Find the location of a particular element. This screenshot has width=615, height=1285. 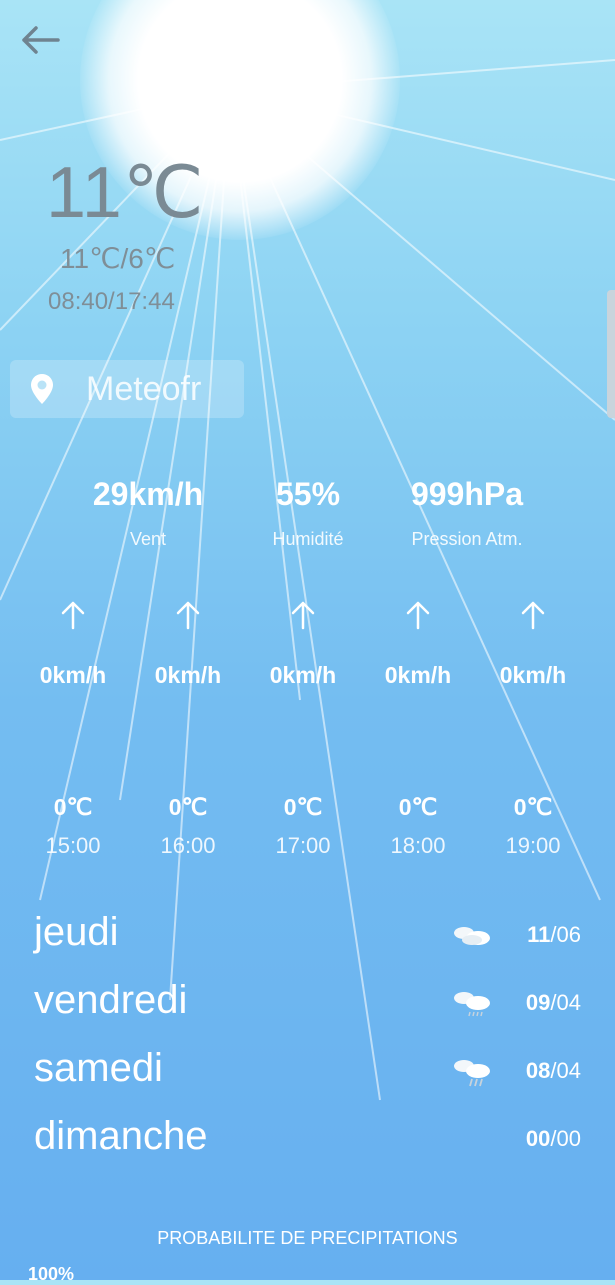

wind-value: 29km/h is located at coordinates (148, 494).